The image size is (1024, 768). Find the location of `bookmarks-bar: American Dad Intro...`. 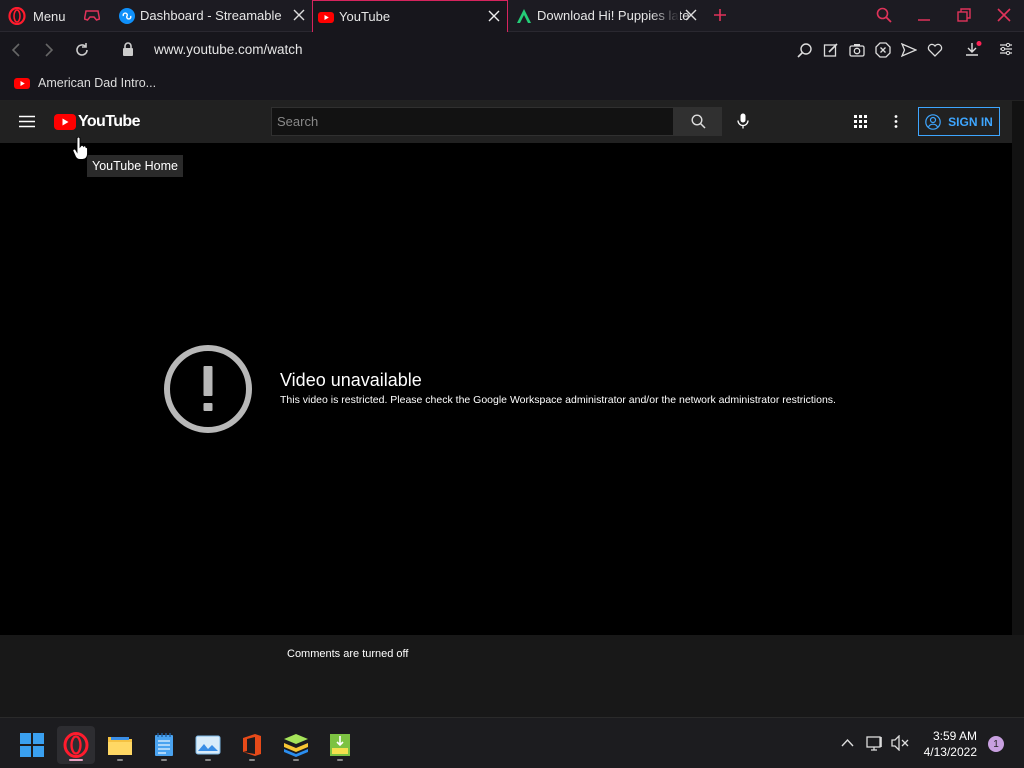

bookmarks-bar: American Dad Intro... is located at coordinates (512, 84).